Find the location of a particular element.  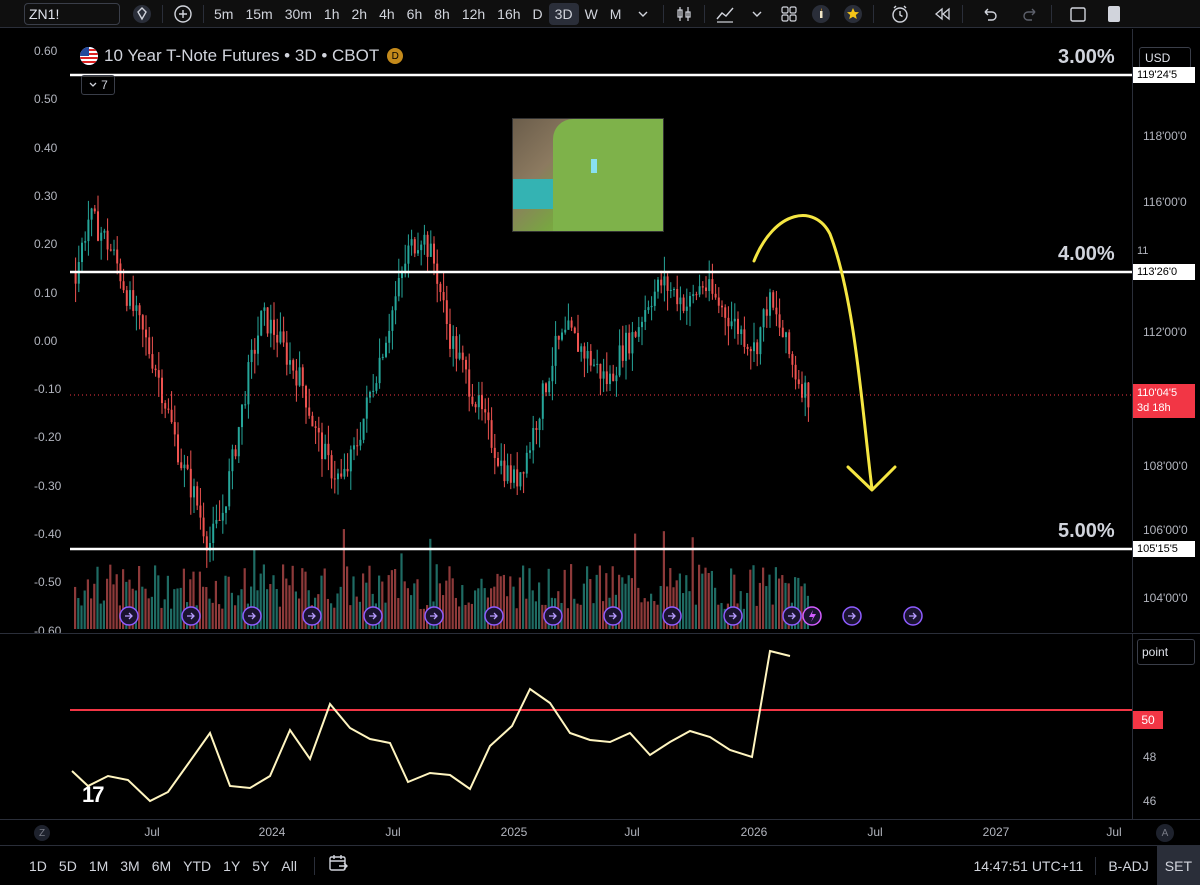

timeframe-1h: 1h is located at coordinates (332, 14).